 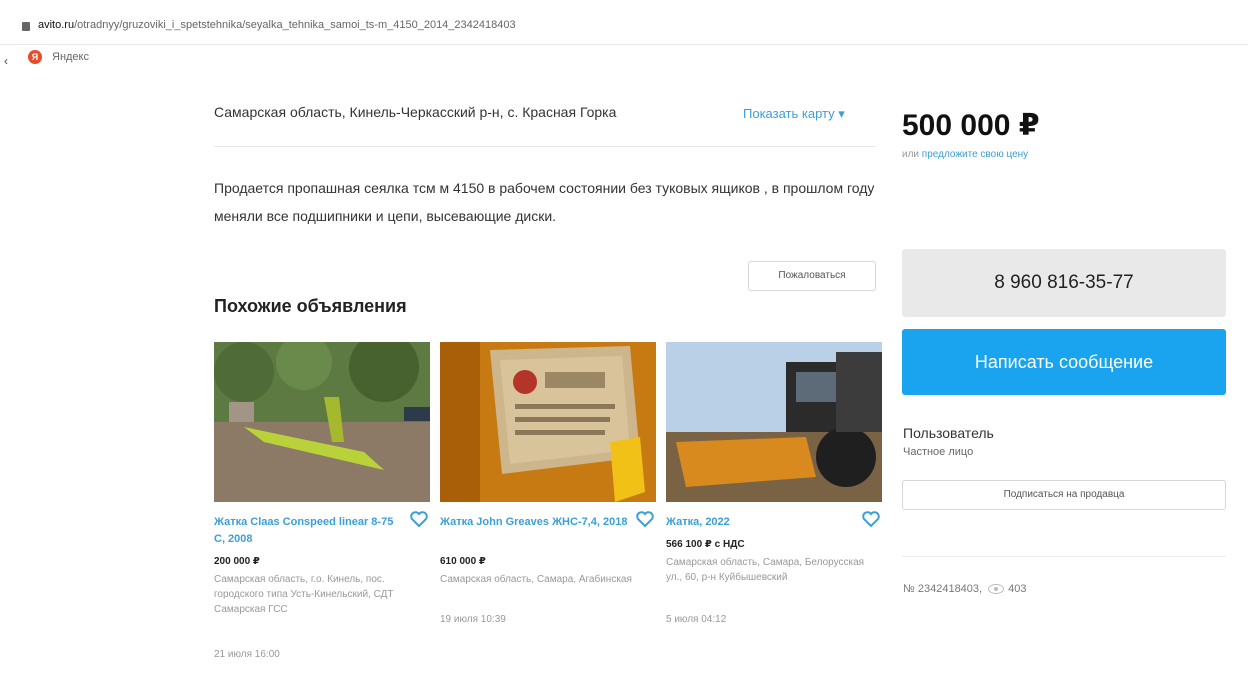 What do you see at coordinates (237, 561) in the screenshot?
I see `card-price: 200 000 ₽` at bounding box center [237, 561].